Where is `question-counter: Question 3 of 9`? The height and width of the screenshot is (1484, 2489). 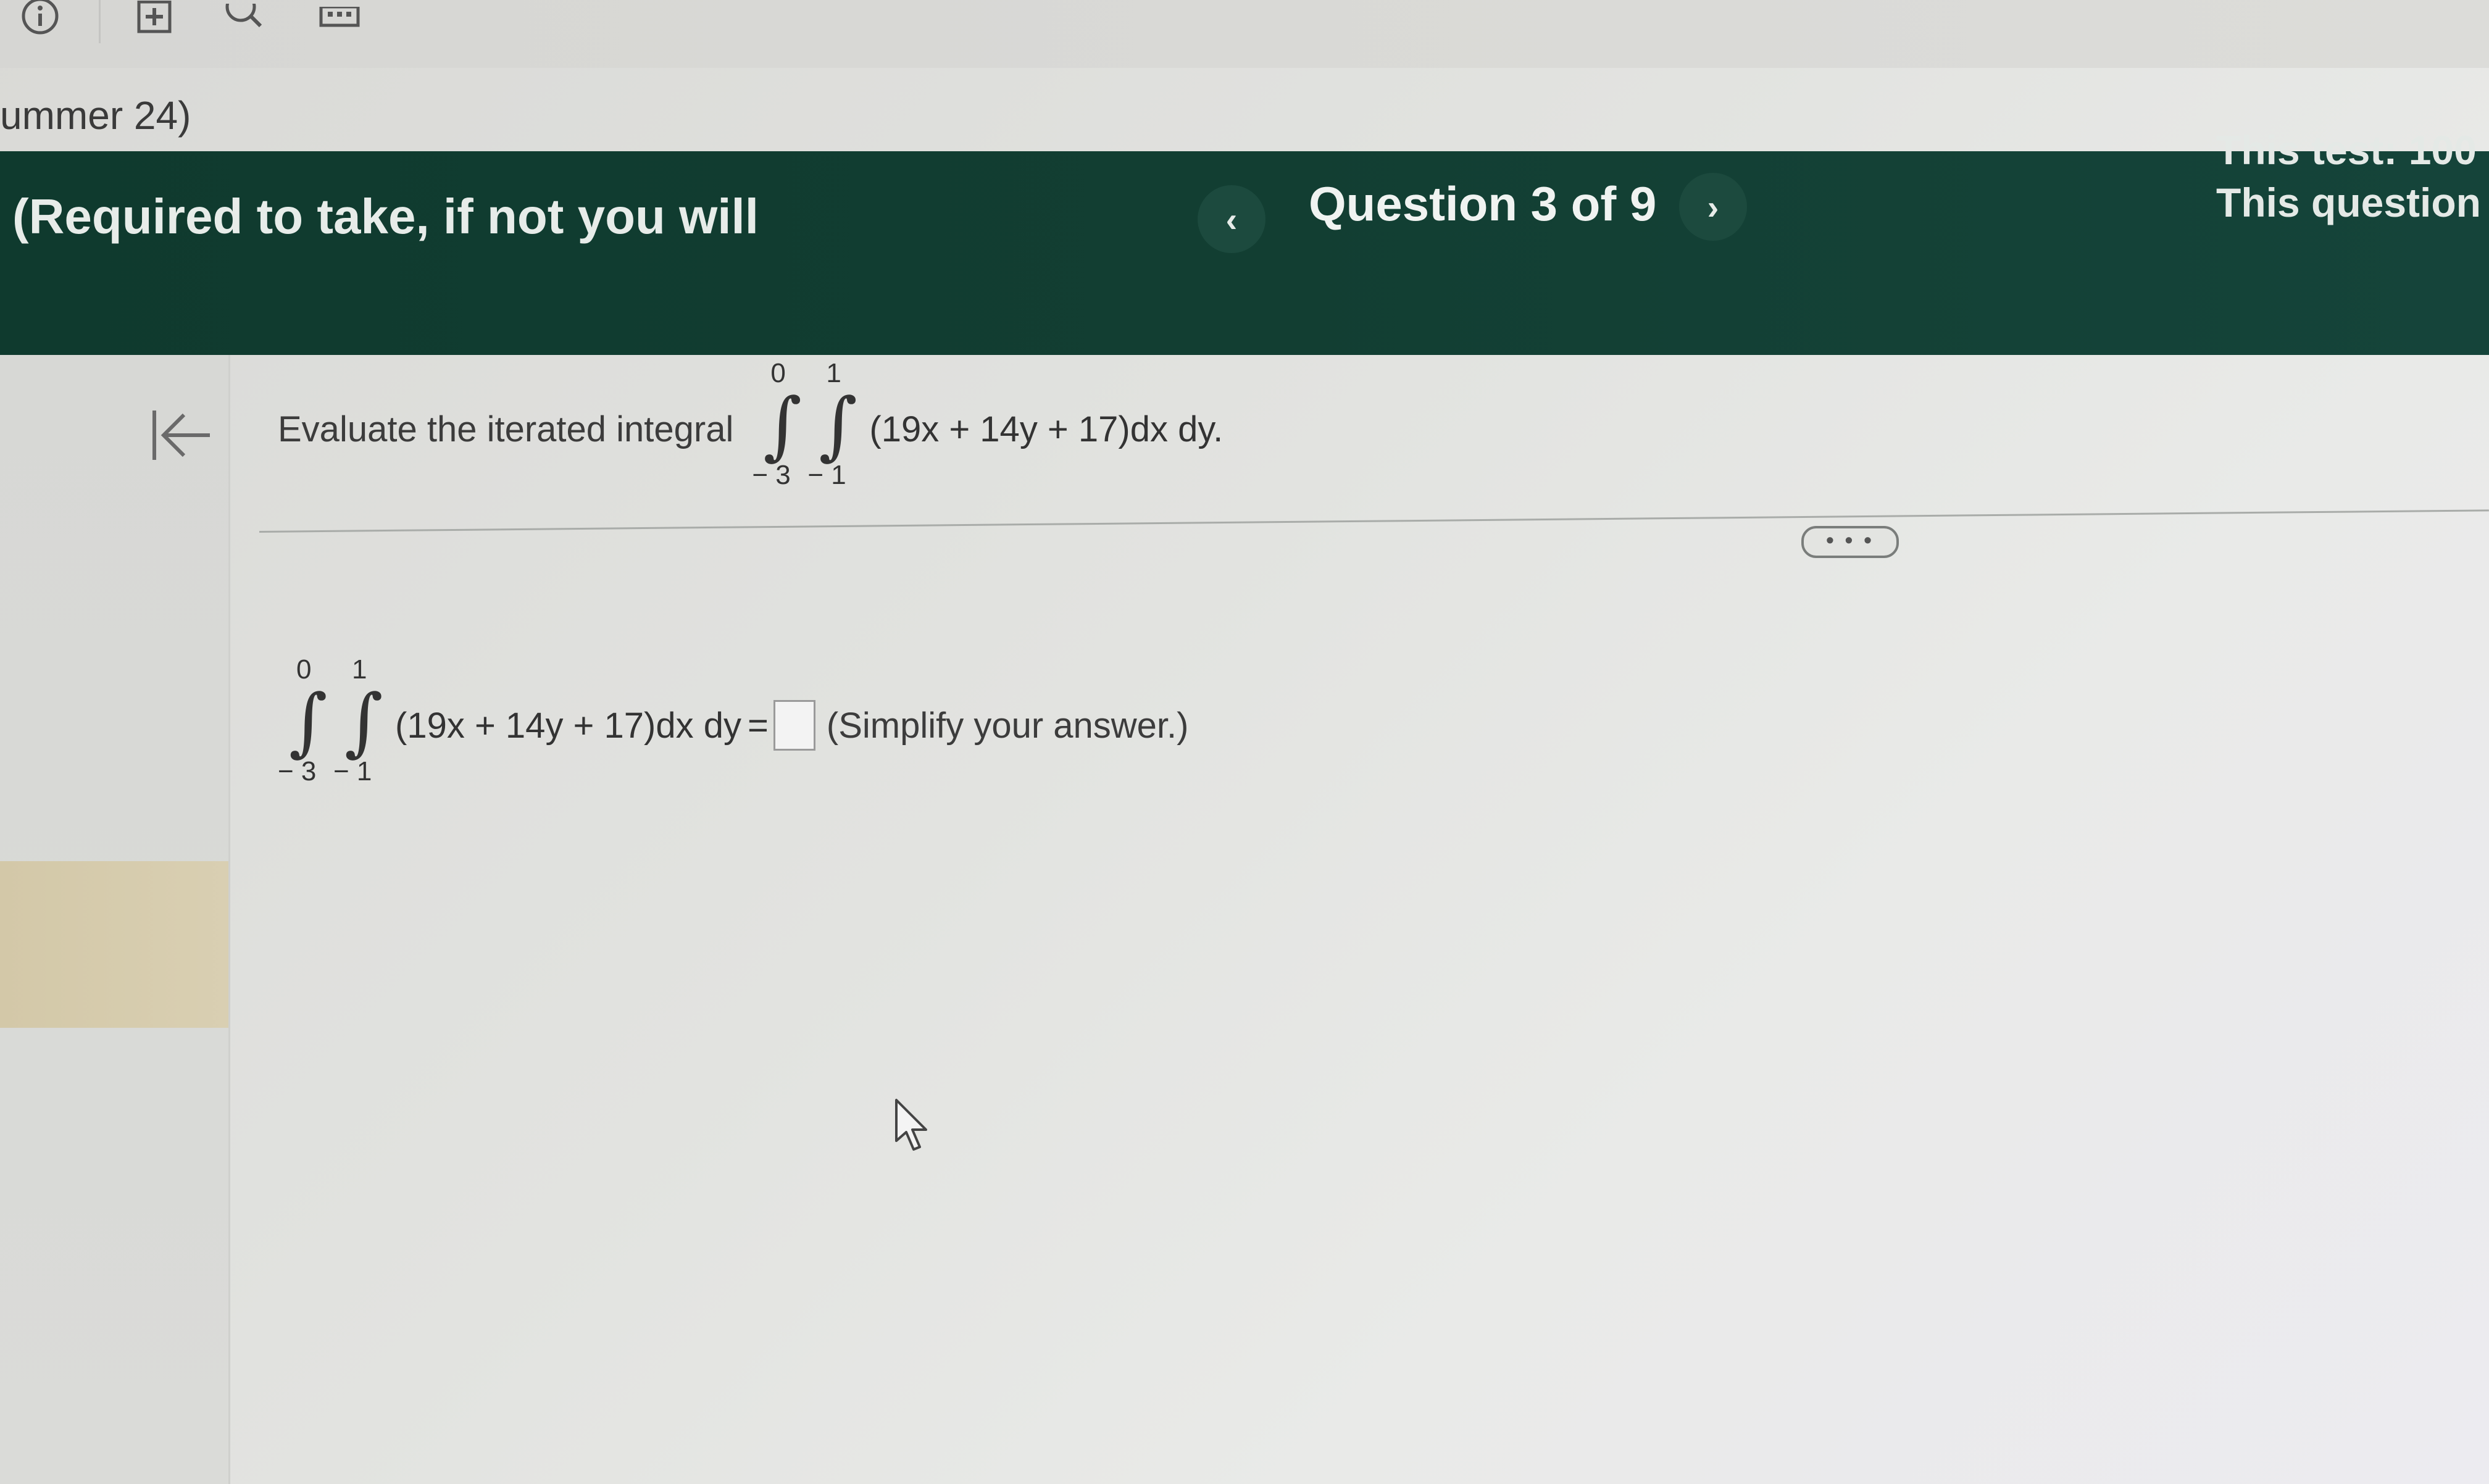
question-counter: Question 3 of 9 is located at coordinates (1483, 204).